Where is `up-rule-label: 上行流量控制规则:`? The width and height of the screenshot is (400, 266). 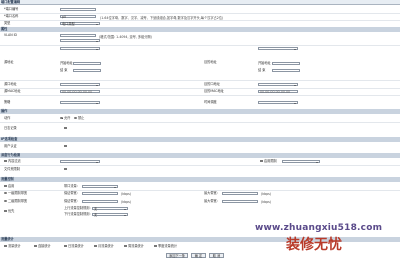 up-rule-label: 上行流量控制规则: is located at coordinates (77, 208).